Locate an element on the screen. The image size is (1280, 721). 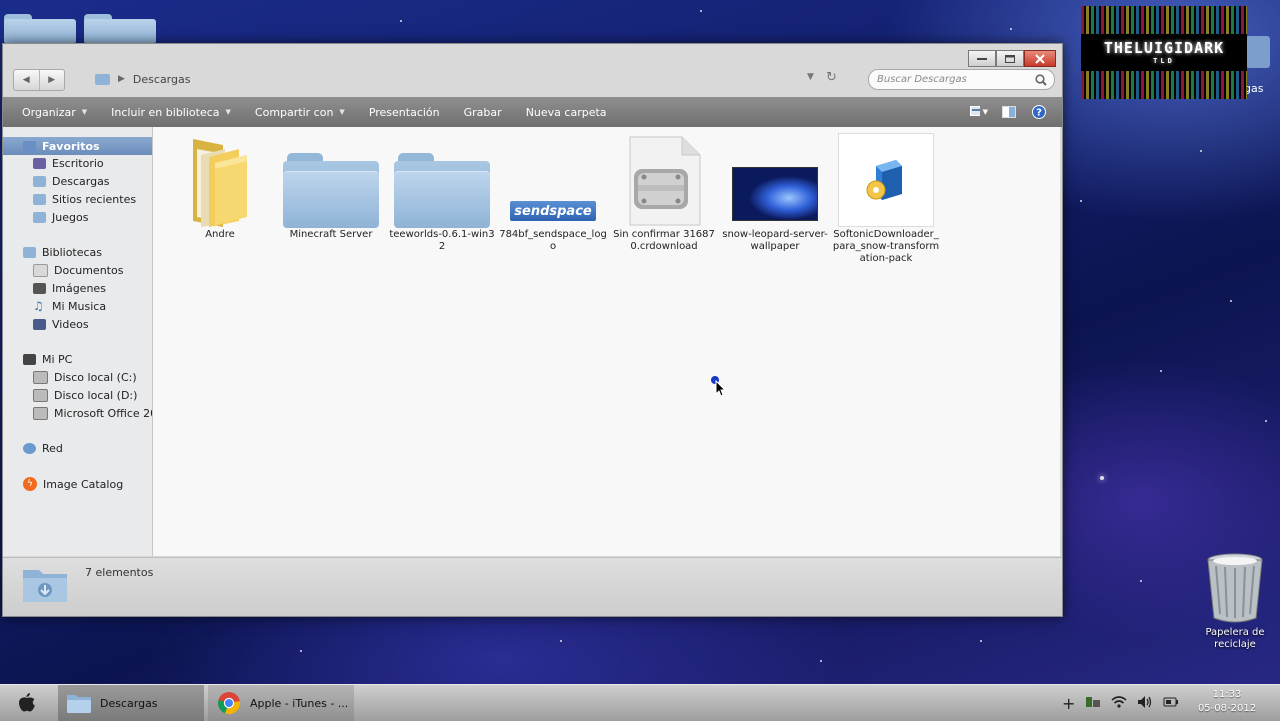
nav-recent-places: Sitios recientes is located at coordinates (77, 199).